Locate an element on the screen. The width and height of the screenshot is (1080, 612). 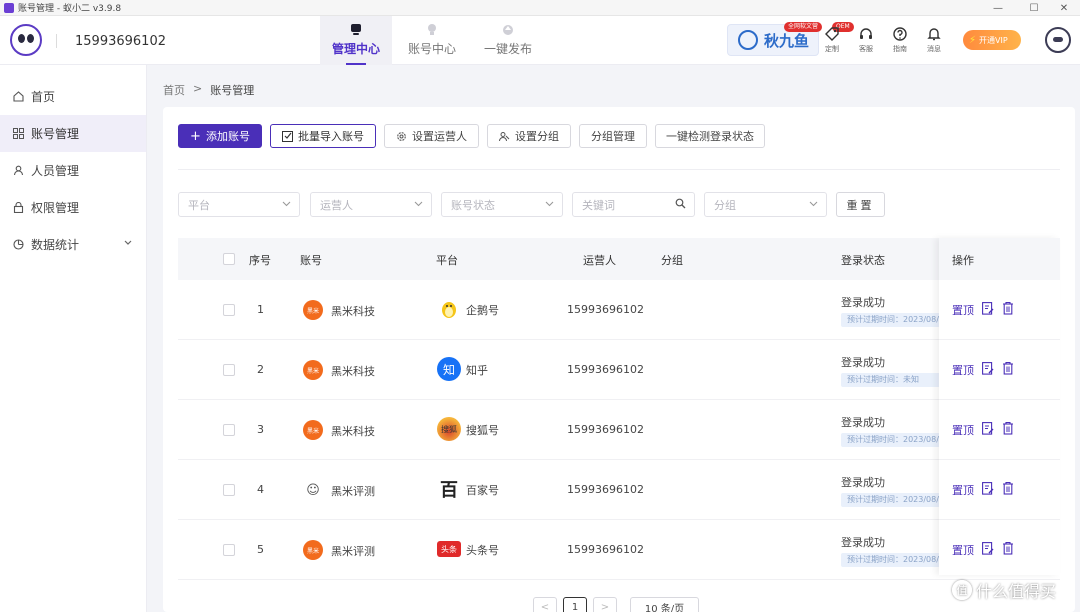
sidebar-item-home: 首页 is located at coordinates (73, 96).